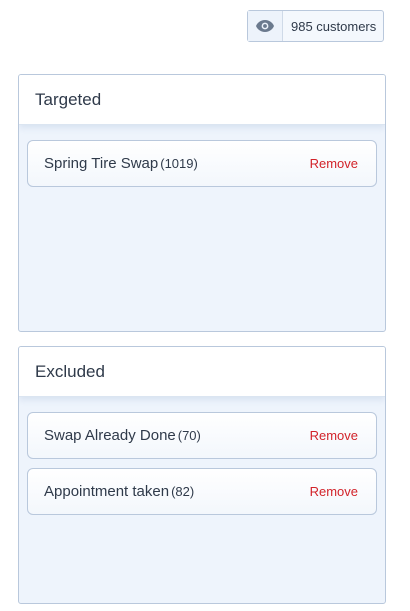  Describe the element at coordinates (110, 435) in the screenshot. I see `segment-name: Swap Already Done` at that location.